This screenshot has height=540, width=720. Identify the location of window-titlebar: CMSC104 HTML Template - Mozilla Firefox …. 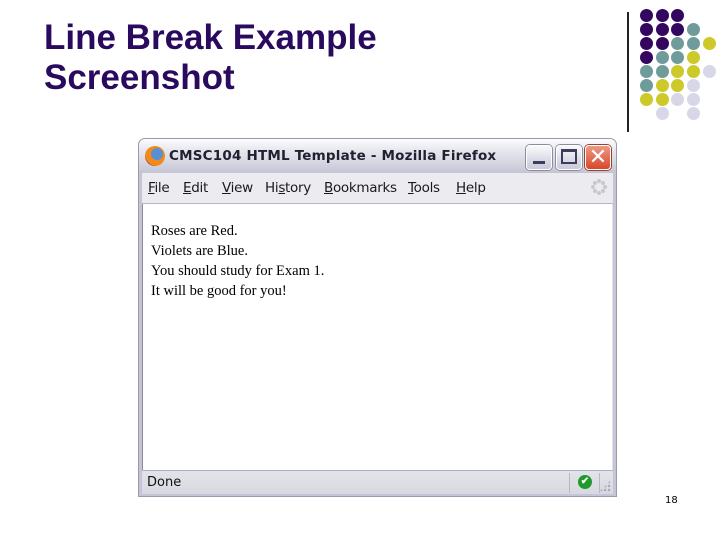
(377, 156).